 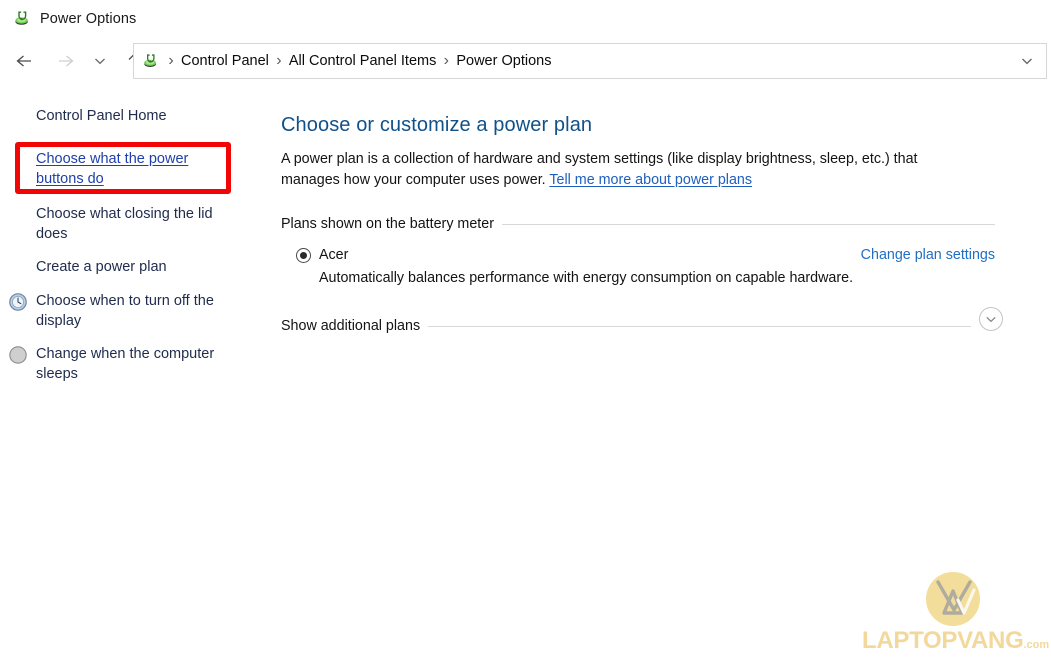 What do you see at coordinates (66, 61) in the screenshot?
I see `forward-arrow-icon` at bounding box center [66, 61].